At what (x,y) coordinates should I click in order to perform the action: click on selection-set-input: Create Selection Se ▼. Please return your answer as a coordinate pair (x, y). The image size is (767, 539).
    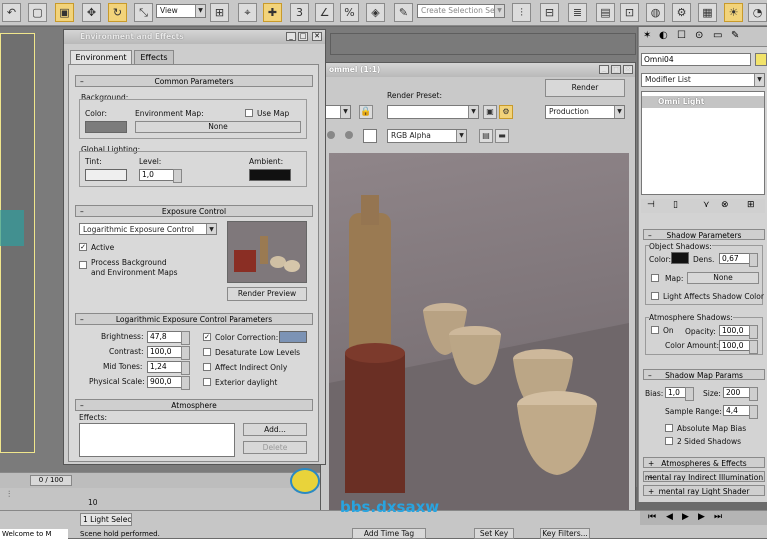
    Looking at the image, I should click on (461, 11).